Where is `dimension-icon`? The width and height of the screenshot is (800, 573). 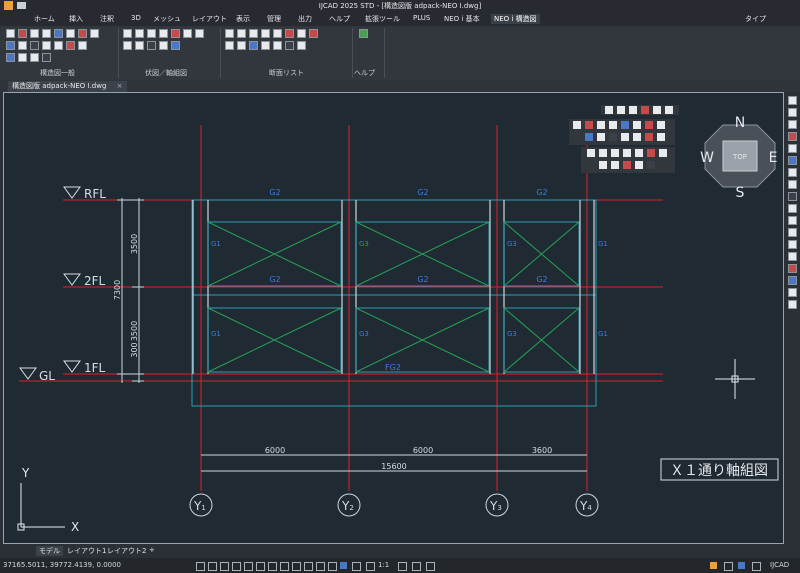 dimension-icon is located at coordinates (70, 33).